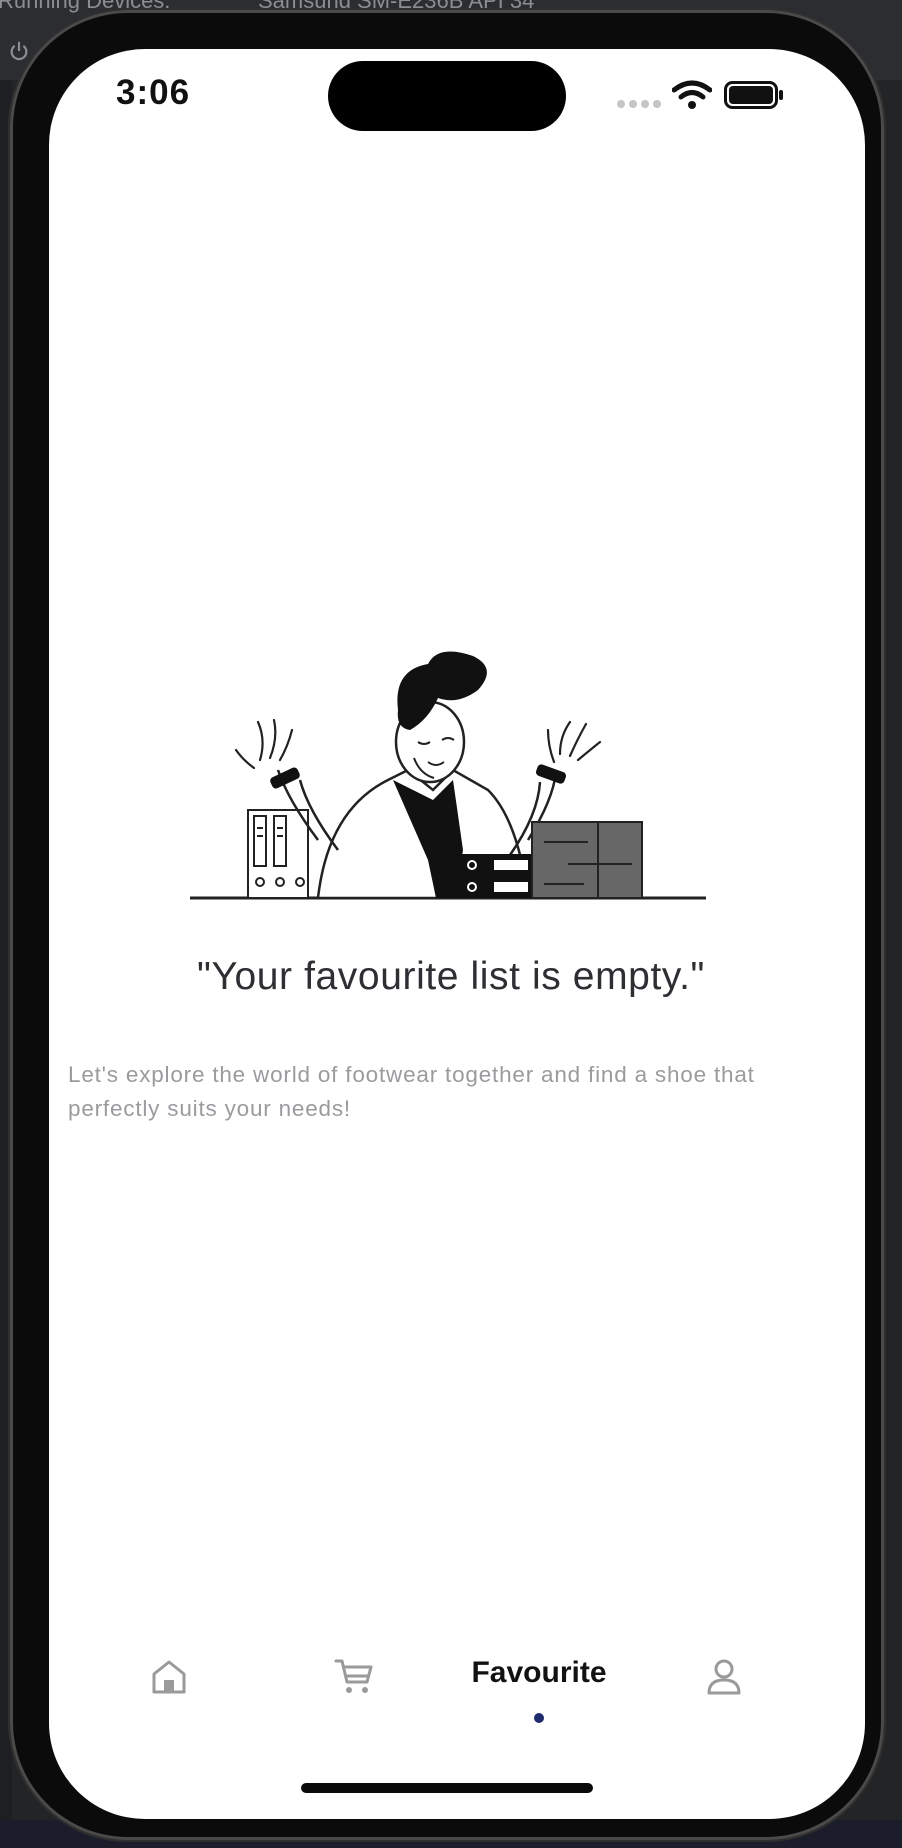 The height and width of the screenshot is (1848, 902). I want to click on home-indicator, so click(447, 1788).